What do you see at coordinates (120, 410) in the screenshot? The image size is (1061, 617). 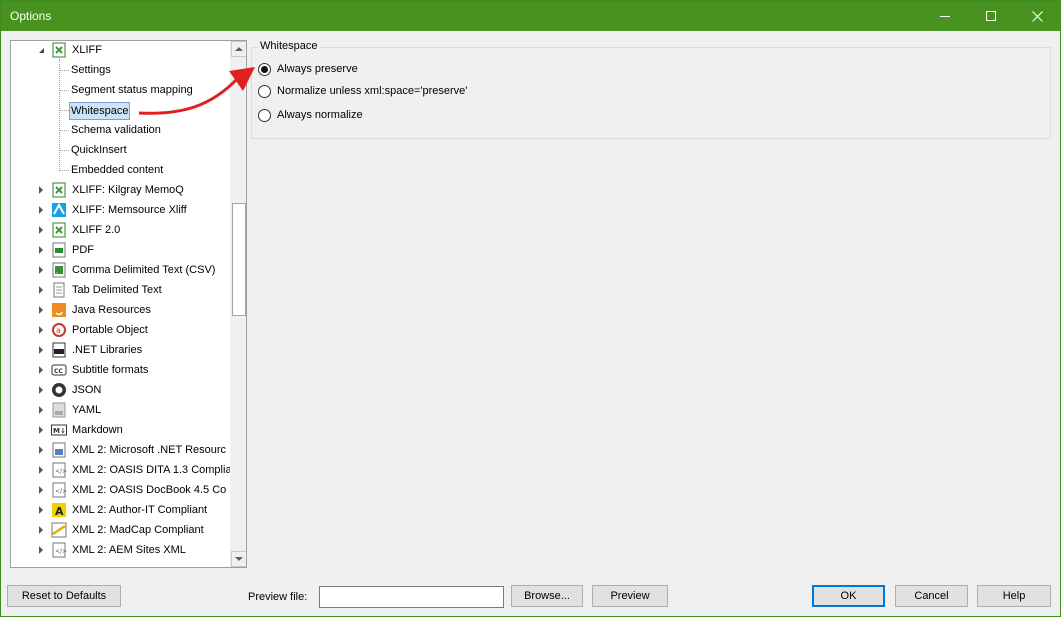 I see `tree-item: YAML` at bounding box center [120, 410].